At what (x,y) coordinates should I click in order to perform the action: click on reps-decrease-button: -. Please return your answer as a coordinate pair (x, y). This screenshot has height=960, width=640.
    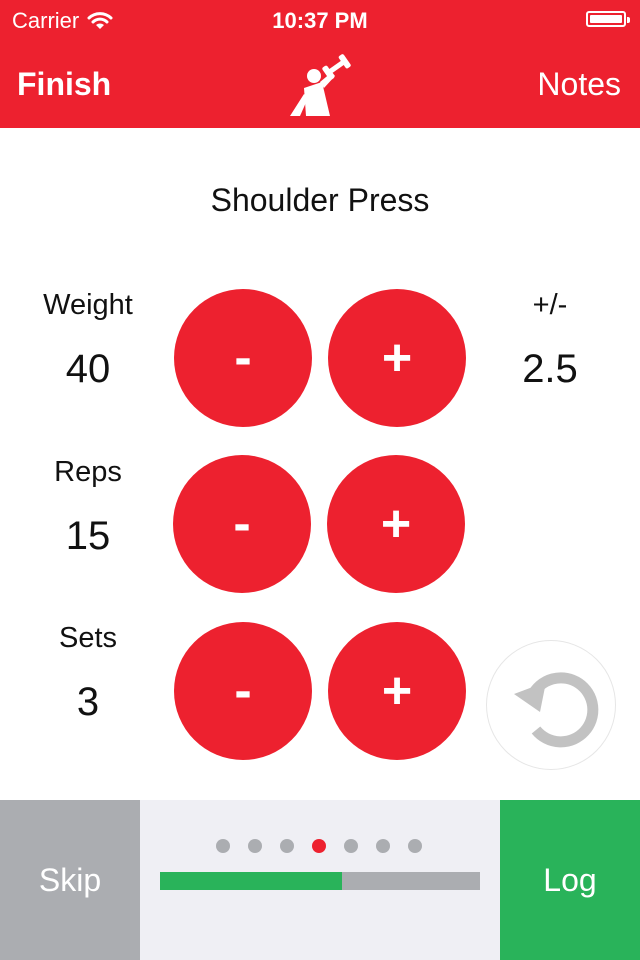
    Looking at the image, I should click on (242, 524).